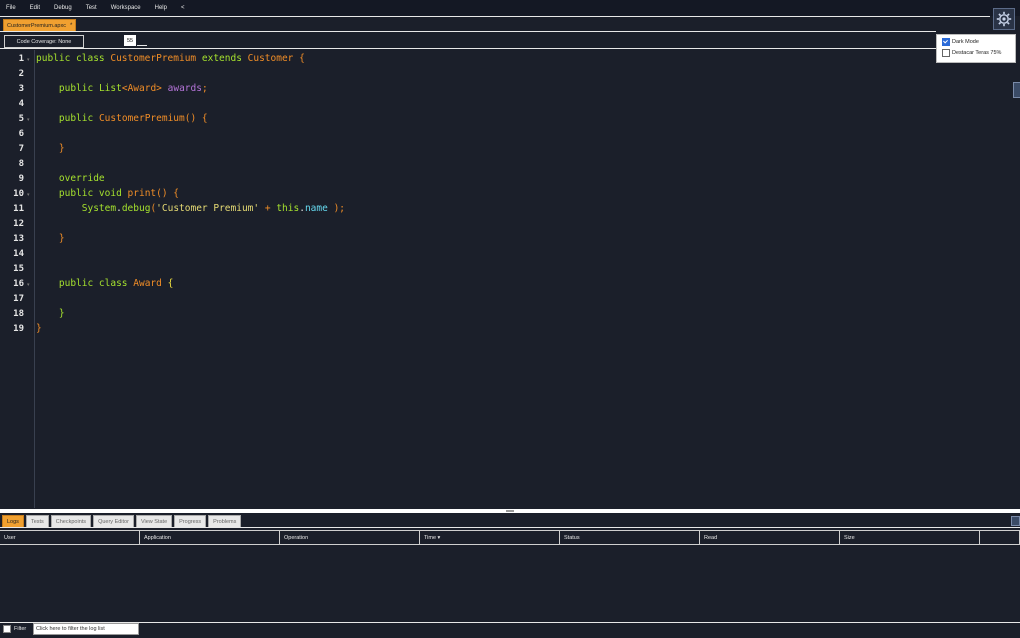  I want to click on bottom-panel-toggle, so click(1015, 521).